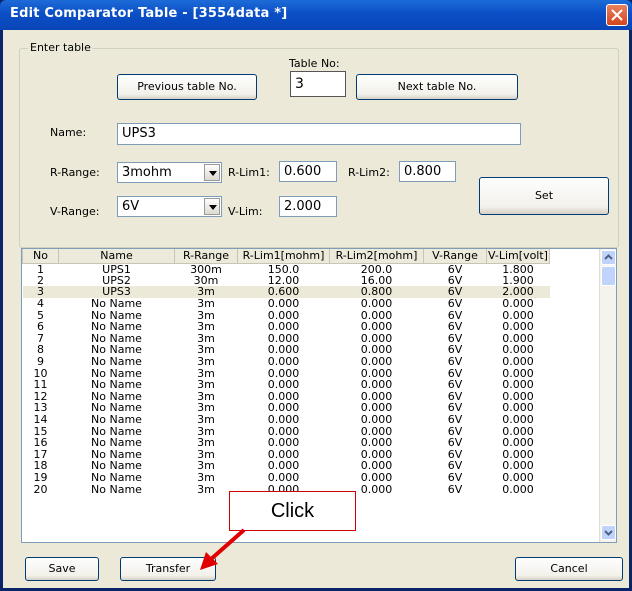 Image resolution: width=632 pixels, height=591 pixels. What do you see at coordinates (544, 196) in the screenshot?
I see `set-button: Set` at bounding box center [544, 196].